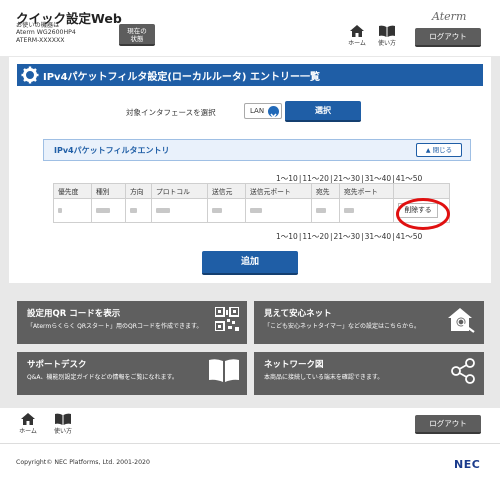  I want to click on device-model: Aterm WG2600HP4, so click(46, 33).